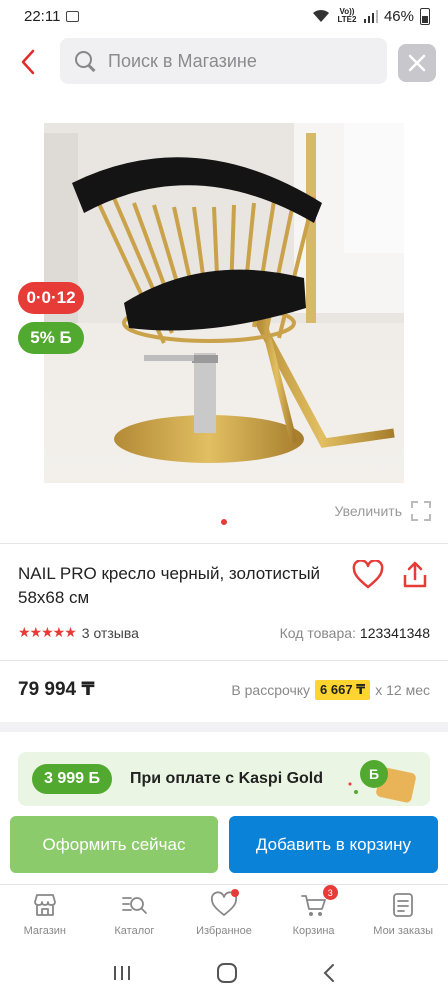  What do you see at coordinates (425, 16) in the screenshot?
I see `battery-icon` at bounding box center [425, 16].